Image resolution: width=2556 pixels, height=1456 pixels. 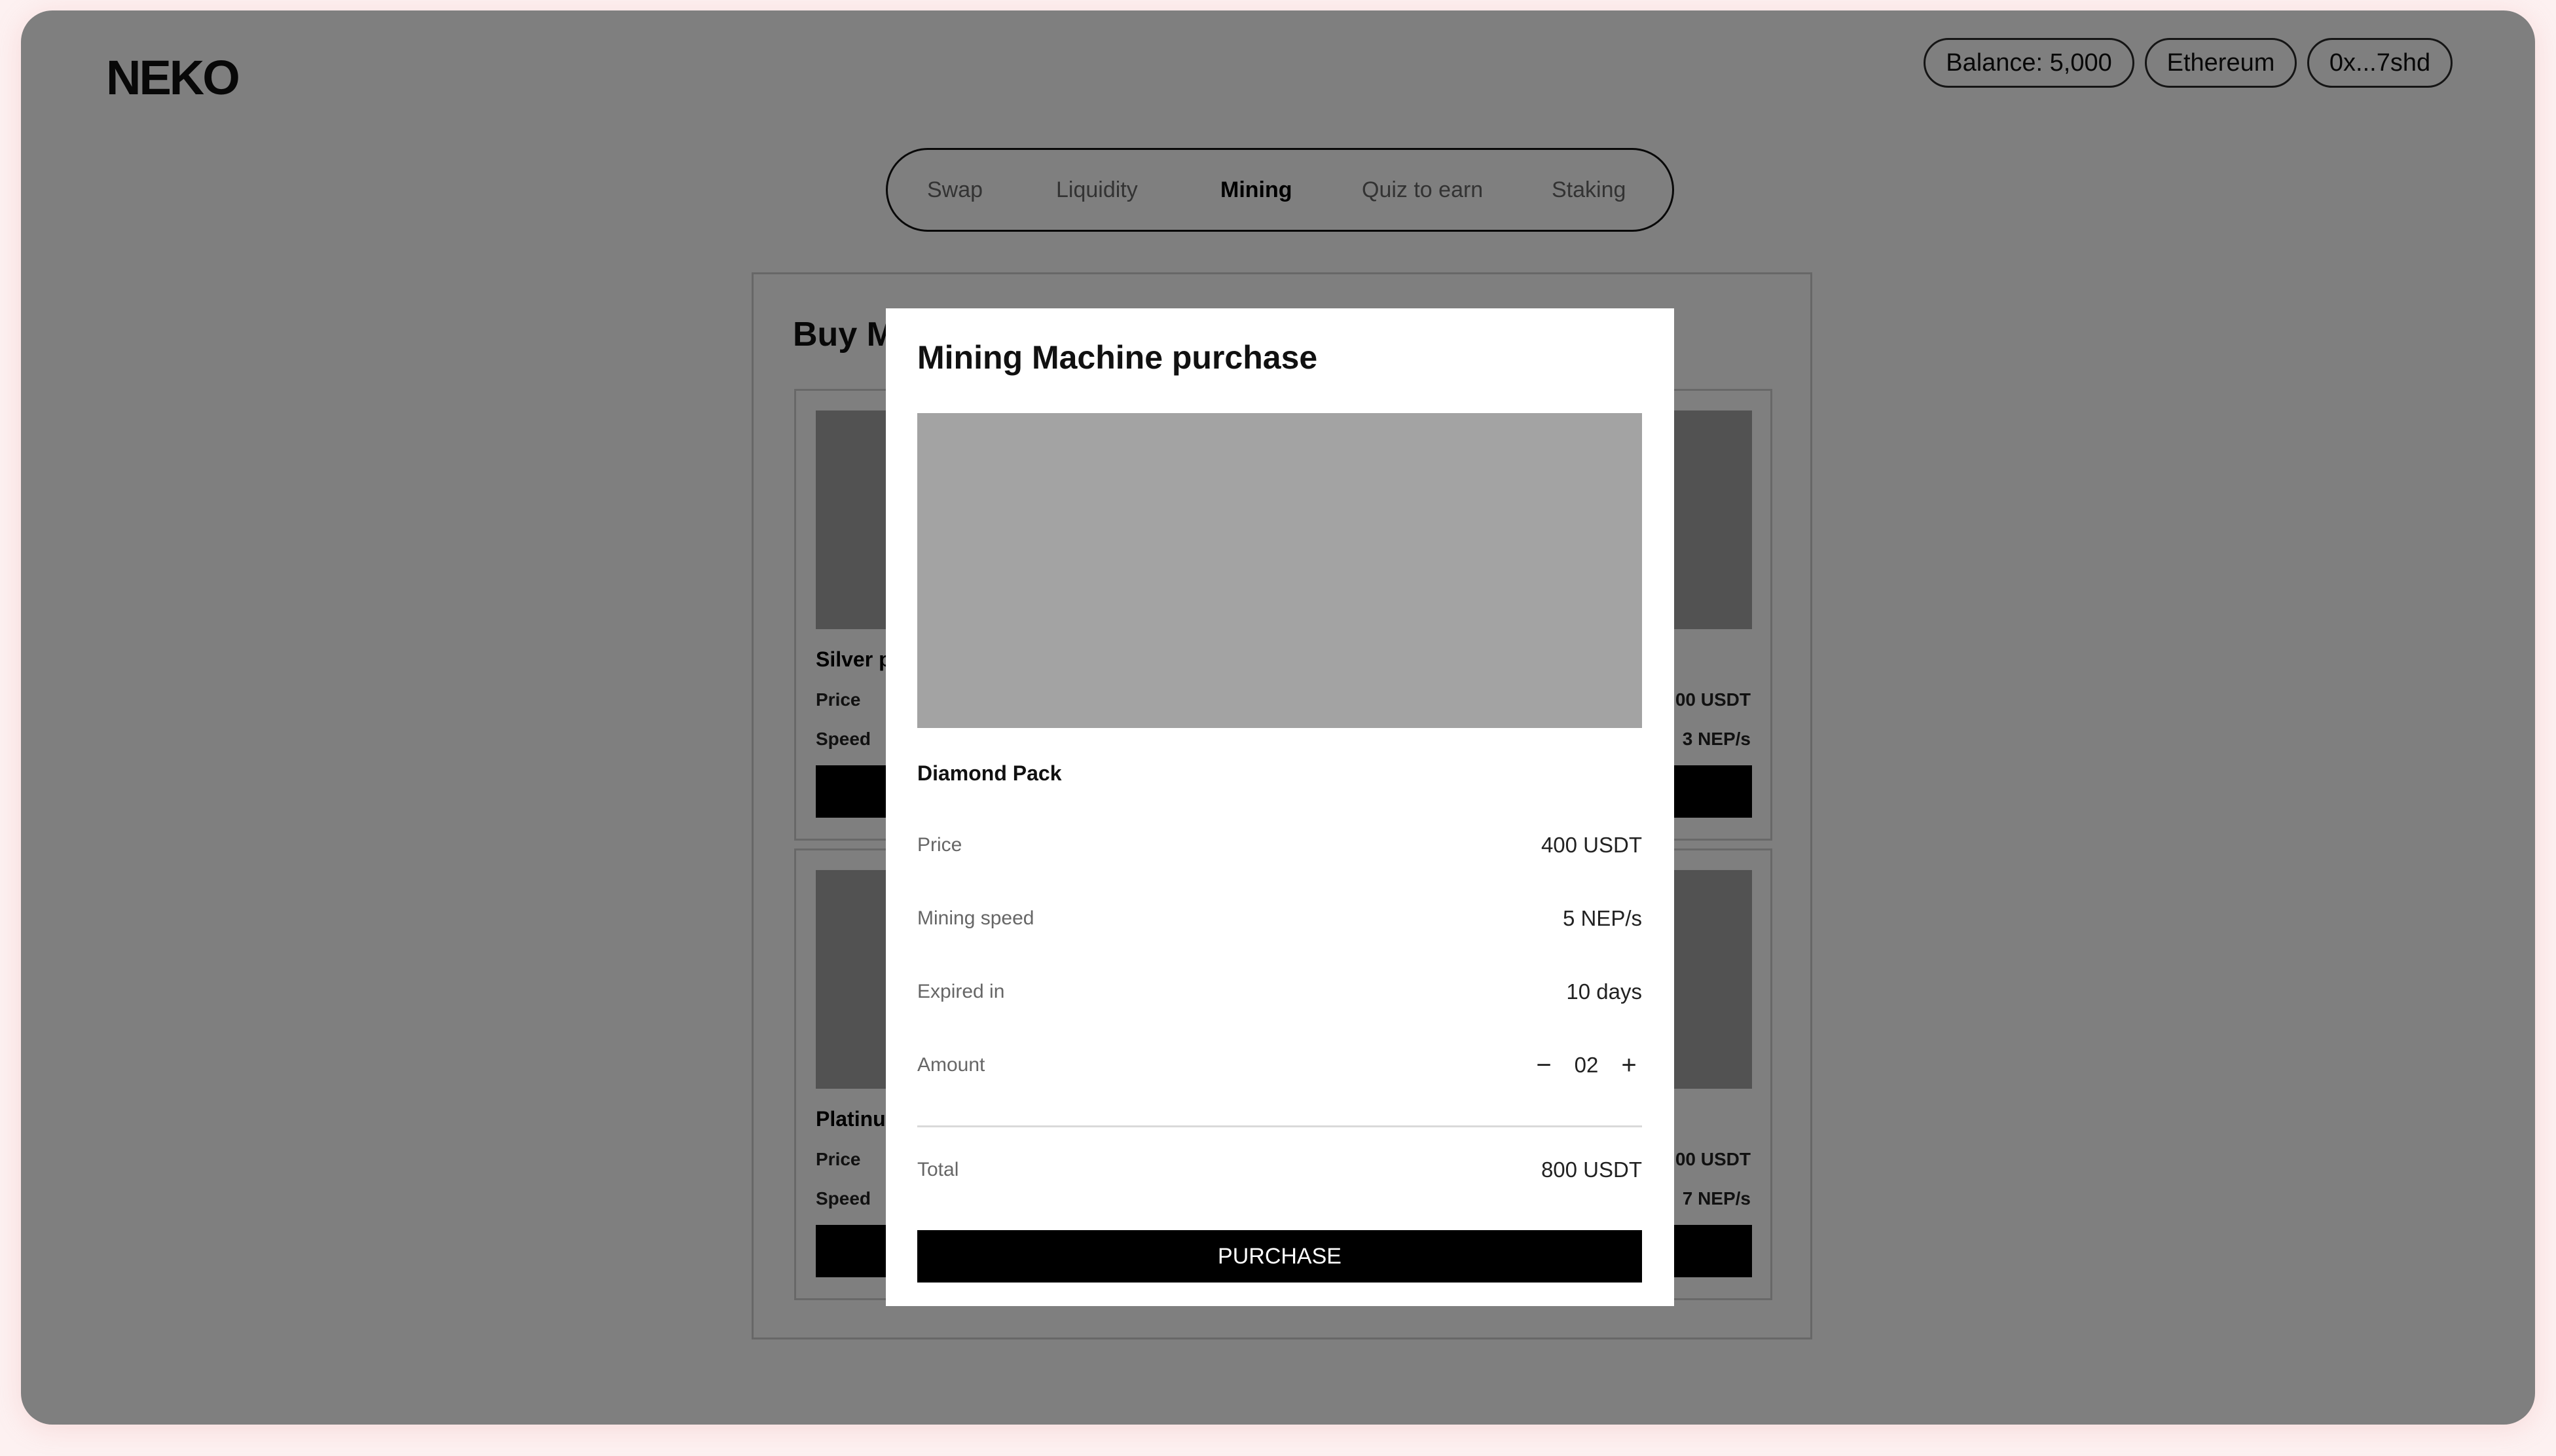 What do you see at coordinates (1279, 1256) in the screenshot?
I see `purchase-button: PURCHASE` at bounding box center [1279, 1256].